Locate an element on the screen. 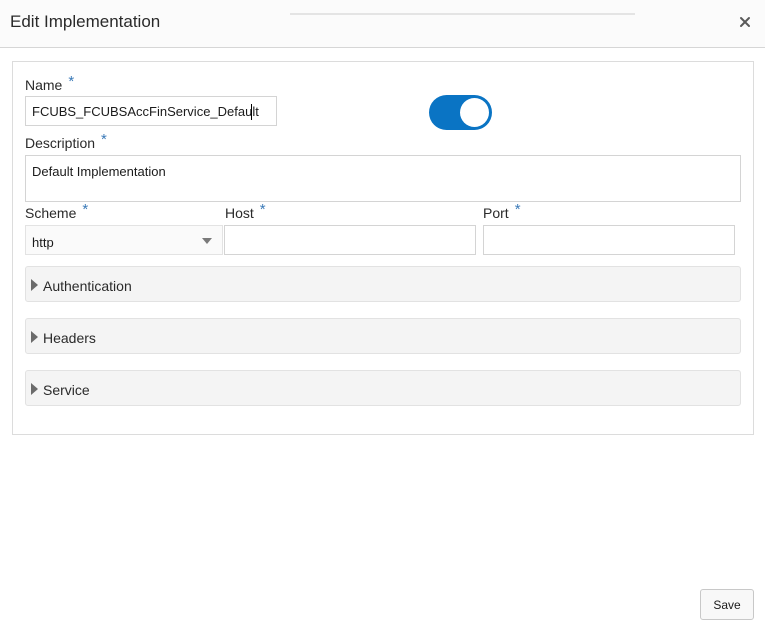 This screenshot has height=635, width=765. chevron-down-icon is located at coordinates (207, 241).